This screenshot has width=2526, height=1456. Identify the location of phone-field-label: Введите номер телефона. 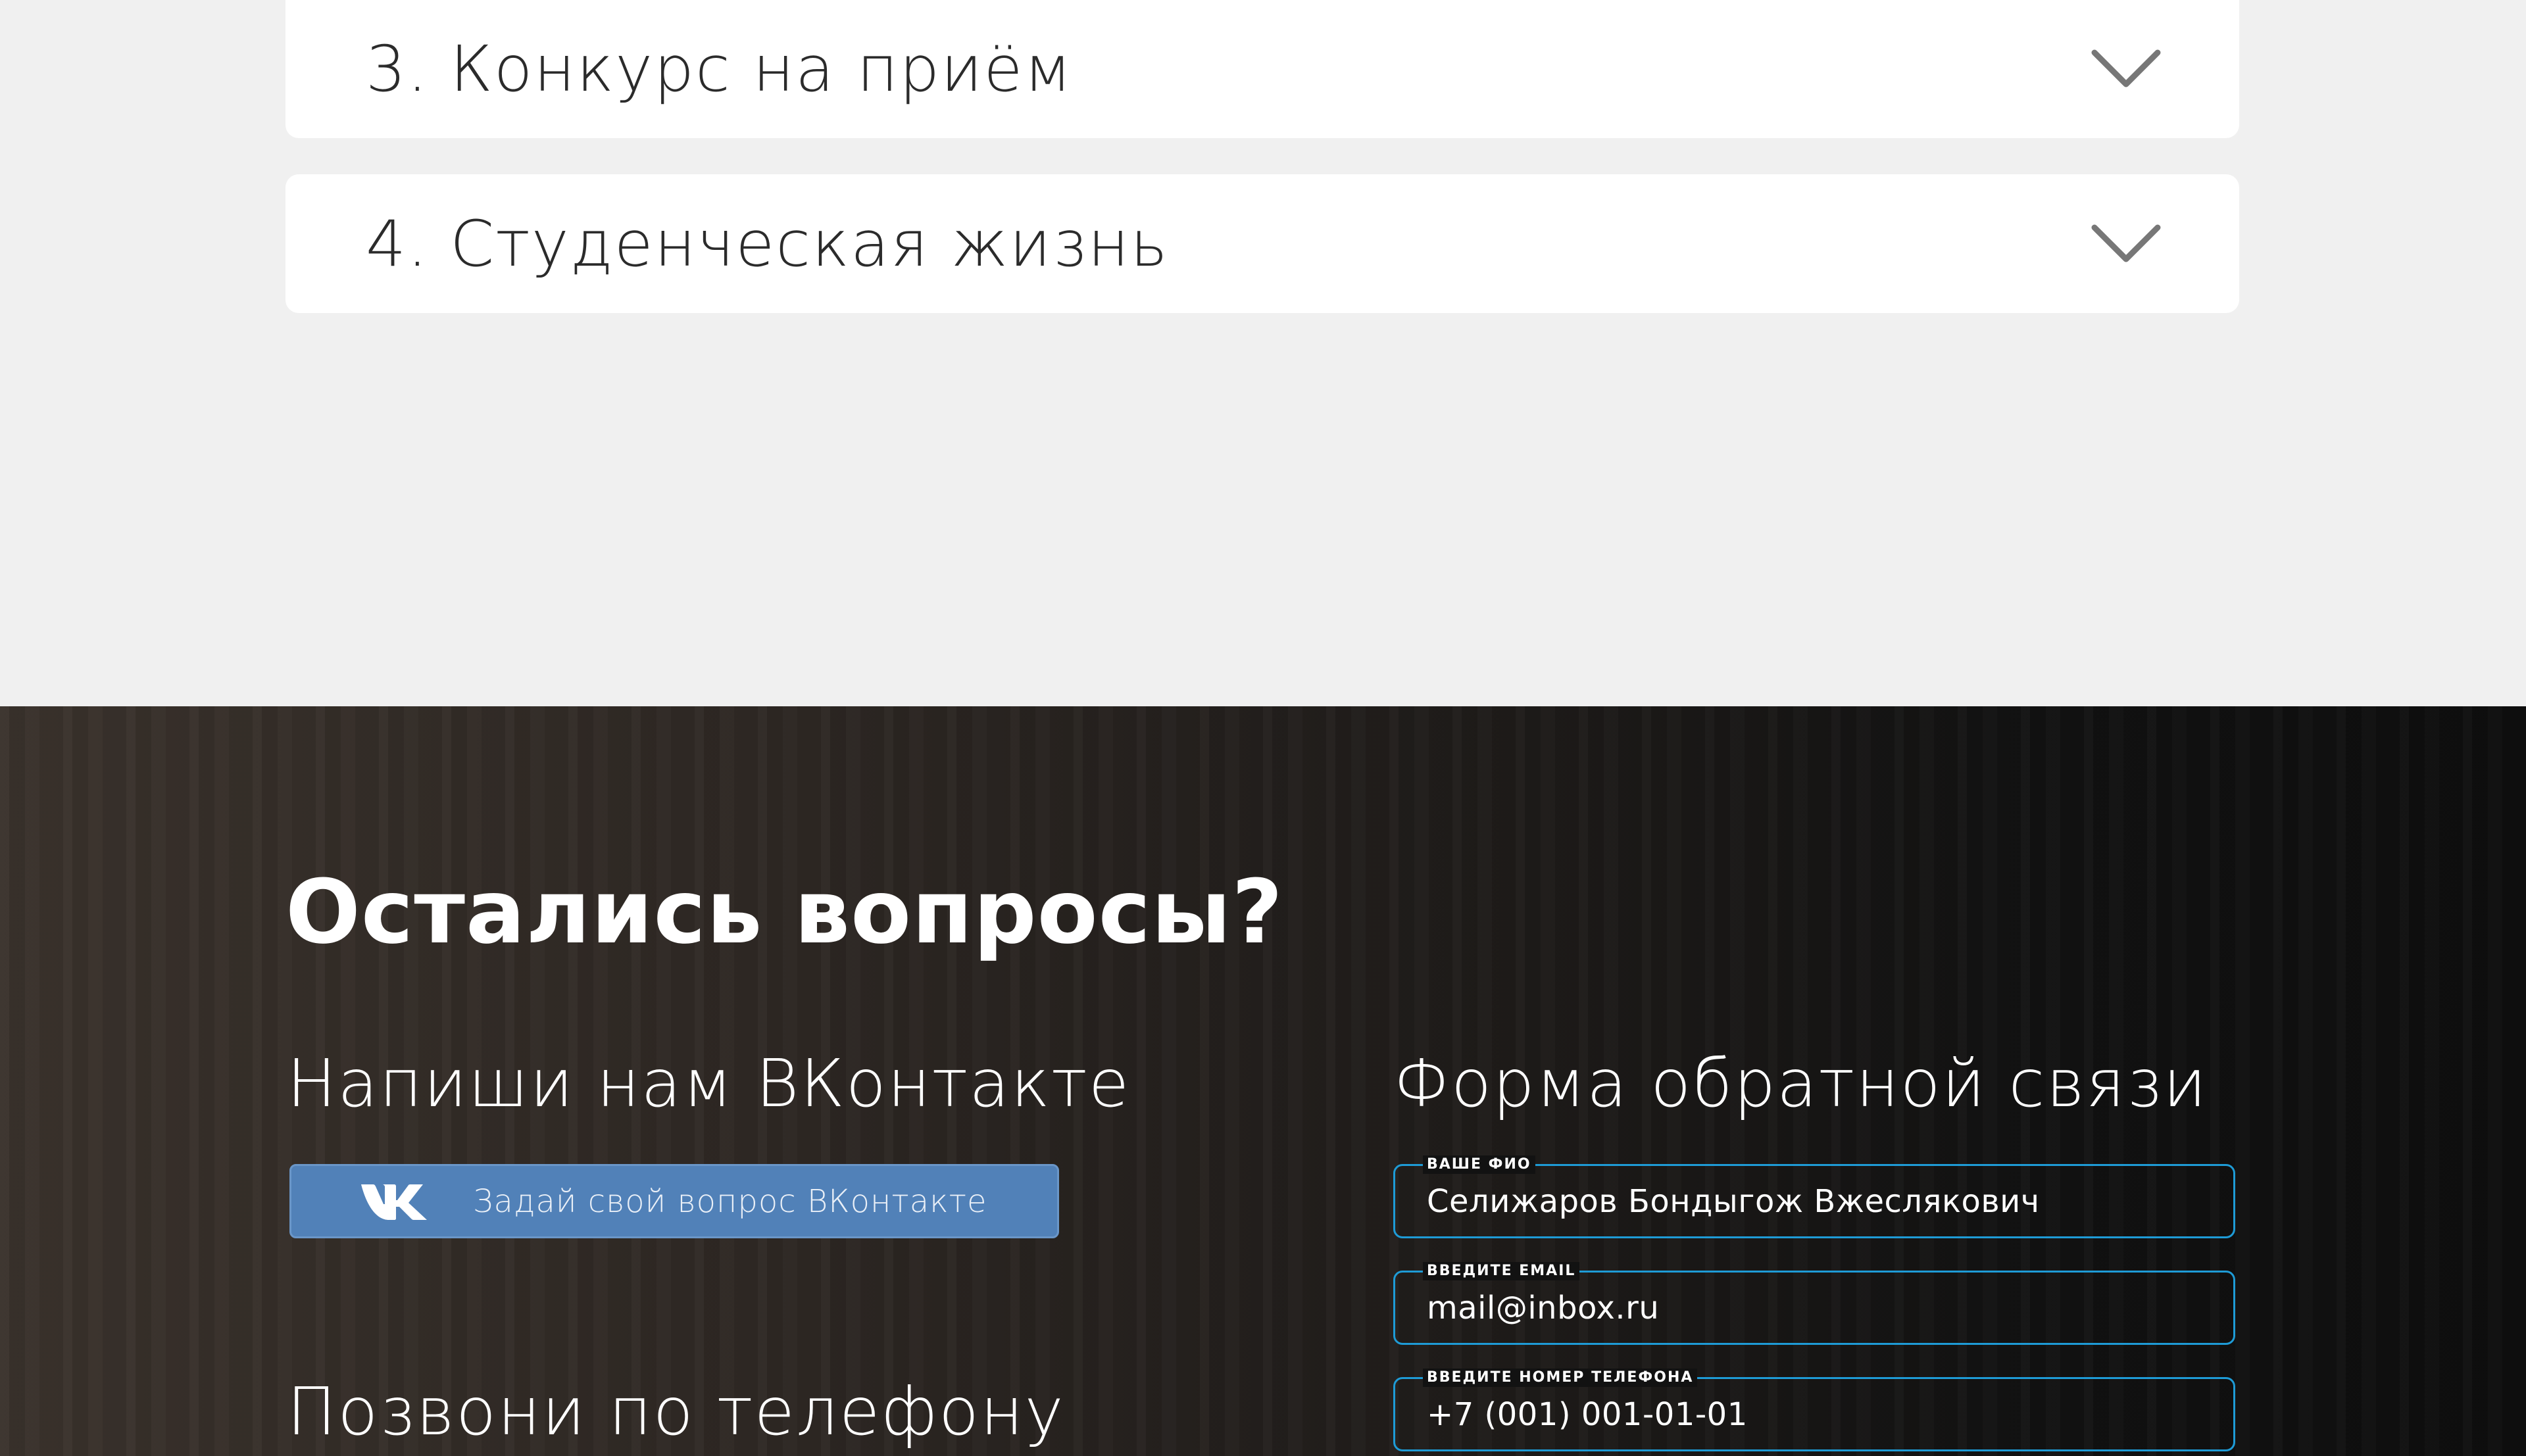
(1560, 1378).